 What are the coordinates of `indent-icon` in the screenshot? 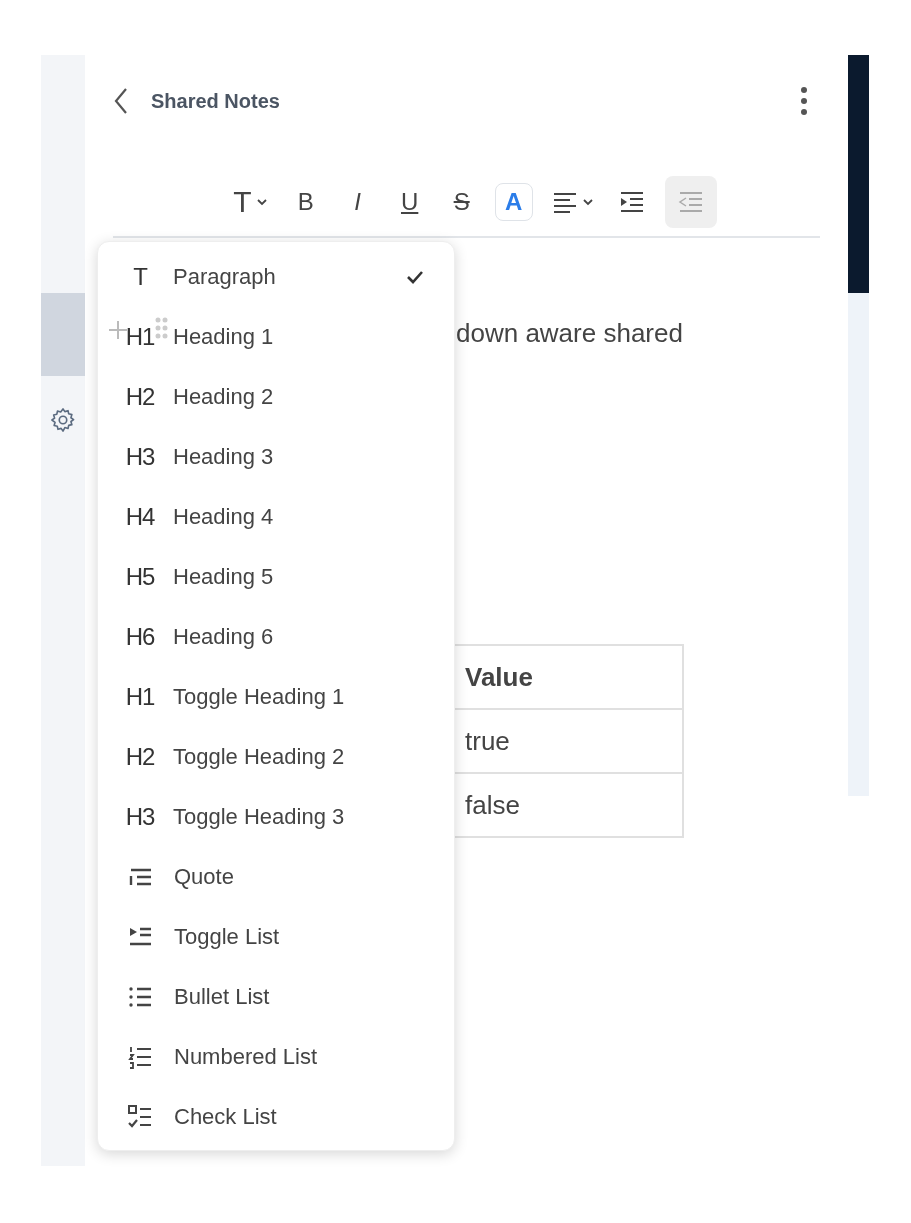 It's located at (631, 202).